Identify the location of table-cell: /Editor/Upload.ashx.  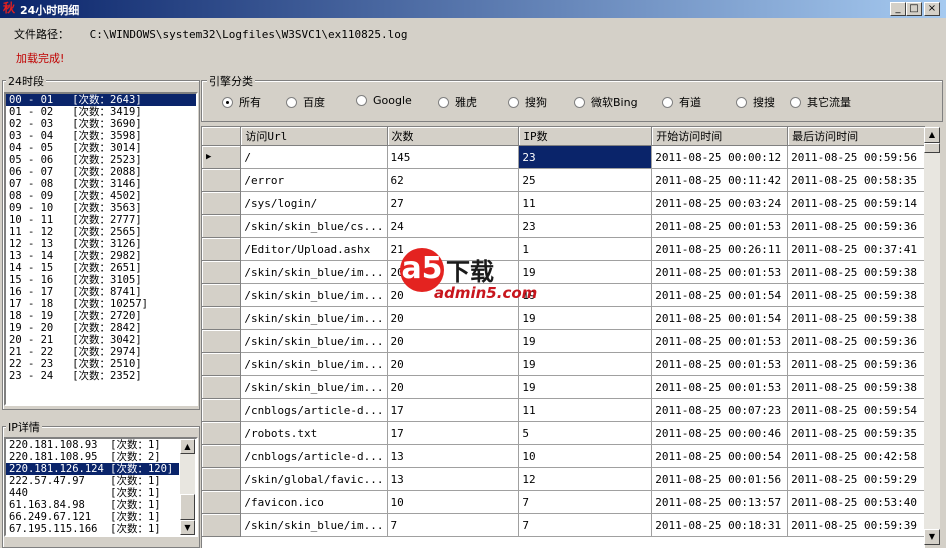
(314, 249).